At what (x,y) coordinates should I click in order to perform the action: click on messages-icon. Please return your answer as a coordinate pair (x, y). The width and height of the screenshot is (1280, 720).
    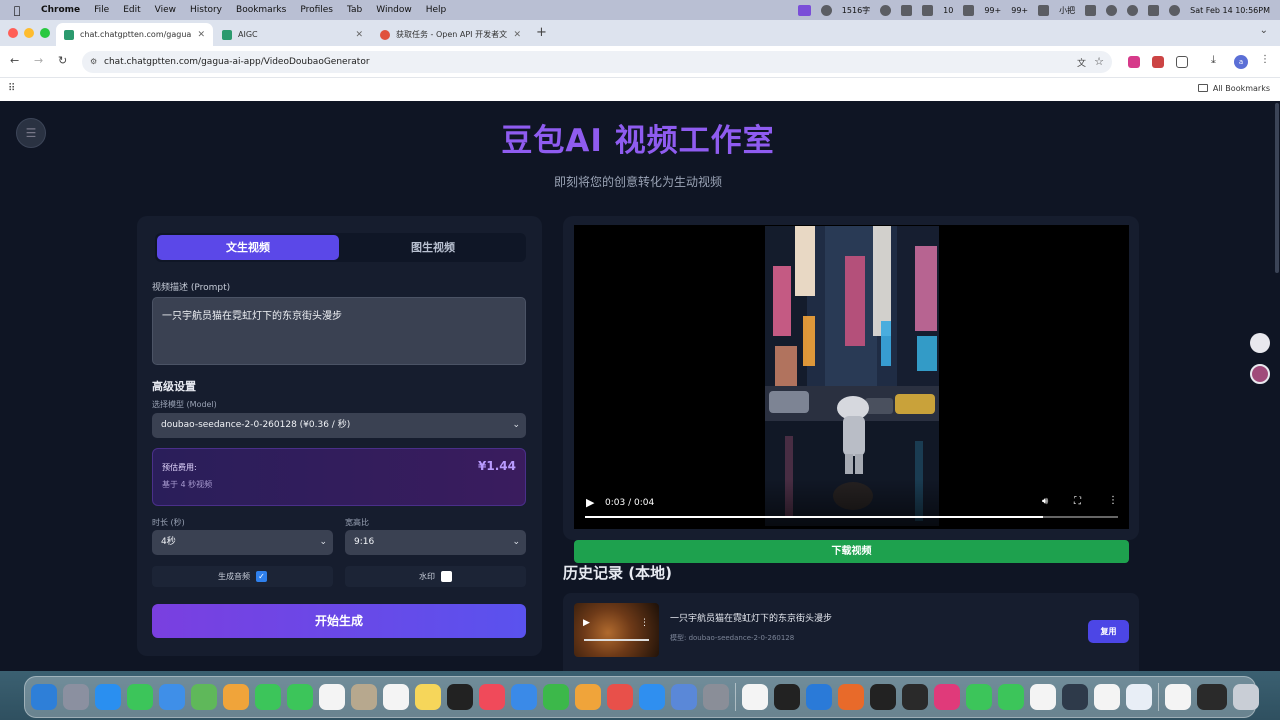
    Looking at the image, I should click on (140, 697).